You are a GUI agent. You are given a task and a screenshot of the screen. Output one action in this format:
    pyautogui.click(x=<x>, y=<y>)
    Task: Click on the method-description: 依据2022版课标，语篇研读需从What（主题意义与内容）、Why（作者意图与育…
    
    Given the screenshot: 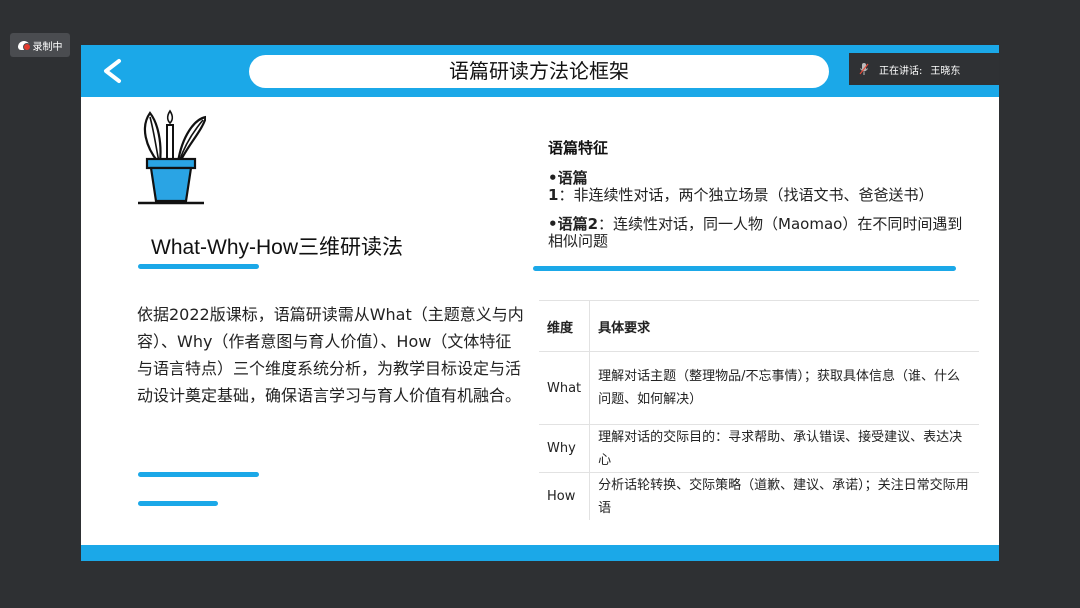 What is the action you would take?
    pyautogui.click(x=330, y=355)
    